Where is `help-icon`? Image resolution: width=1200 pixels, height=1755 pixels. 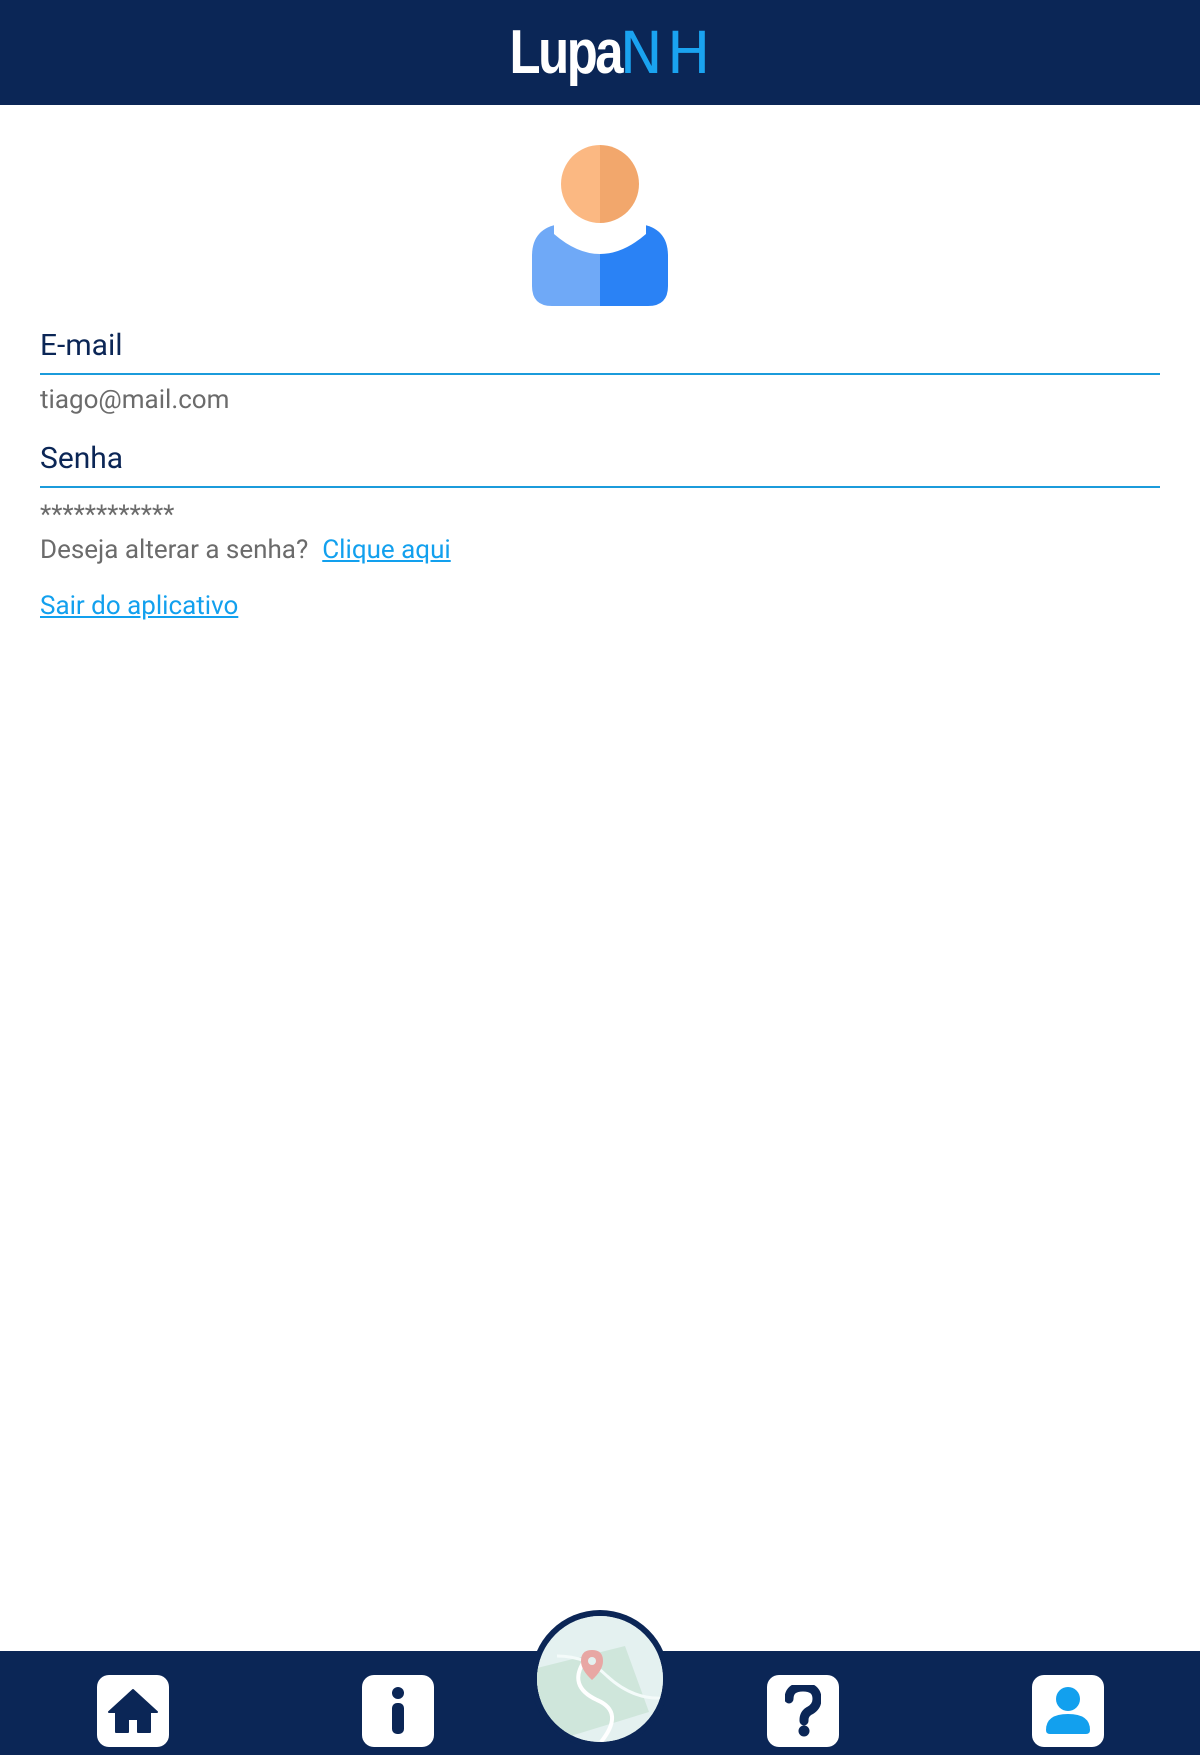
help-icon is located at coordinates (803, 1711).